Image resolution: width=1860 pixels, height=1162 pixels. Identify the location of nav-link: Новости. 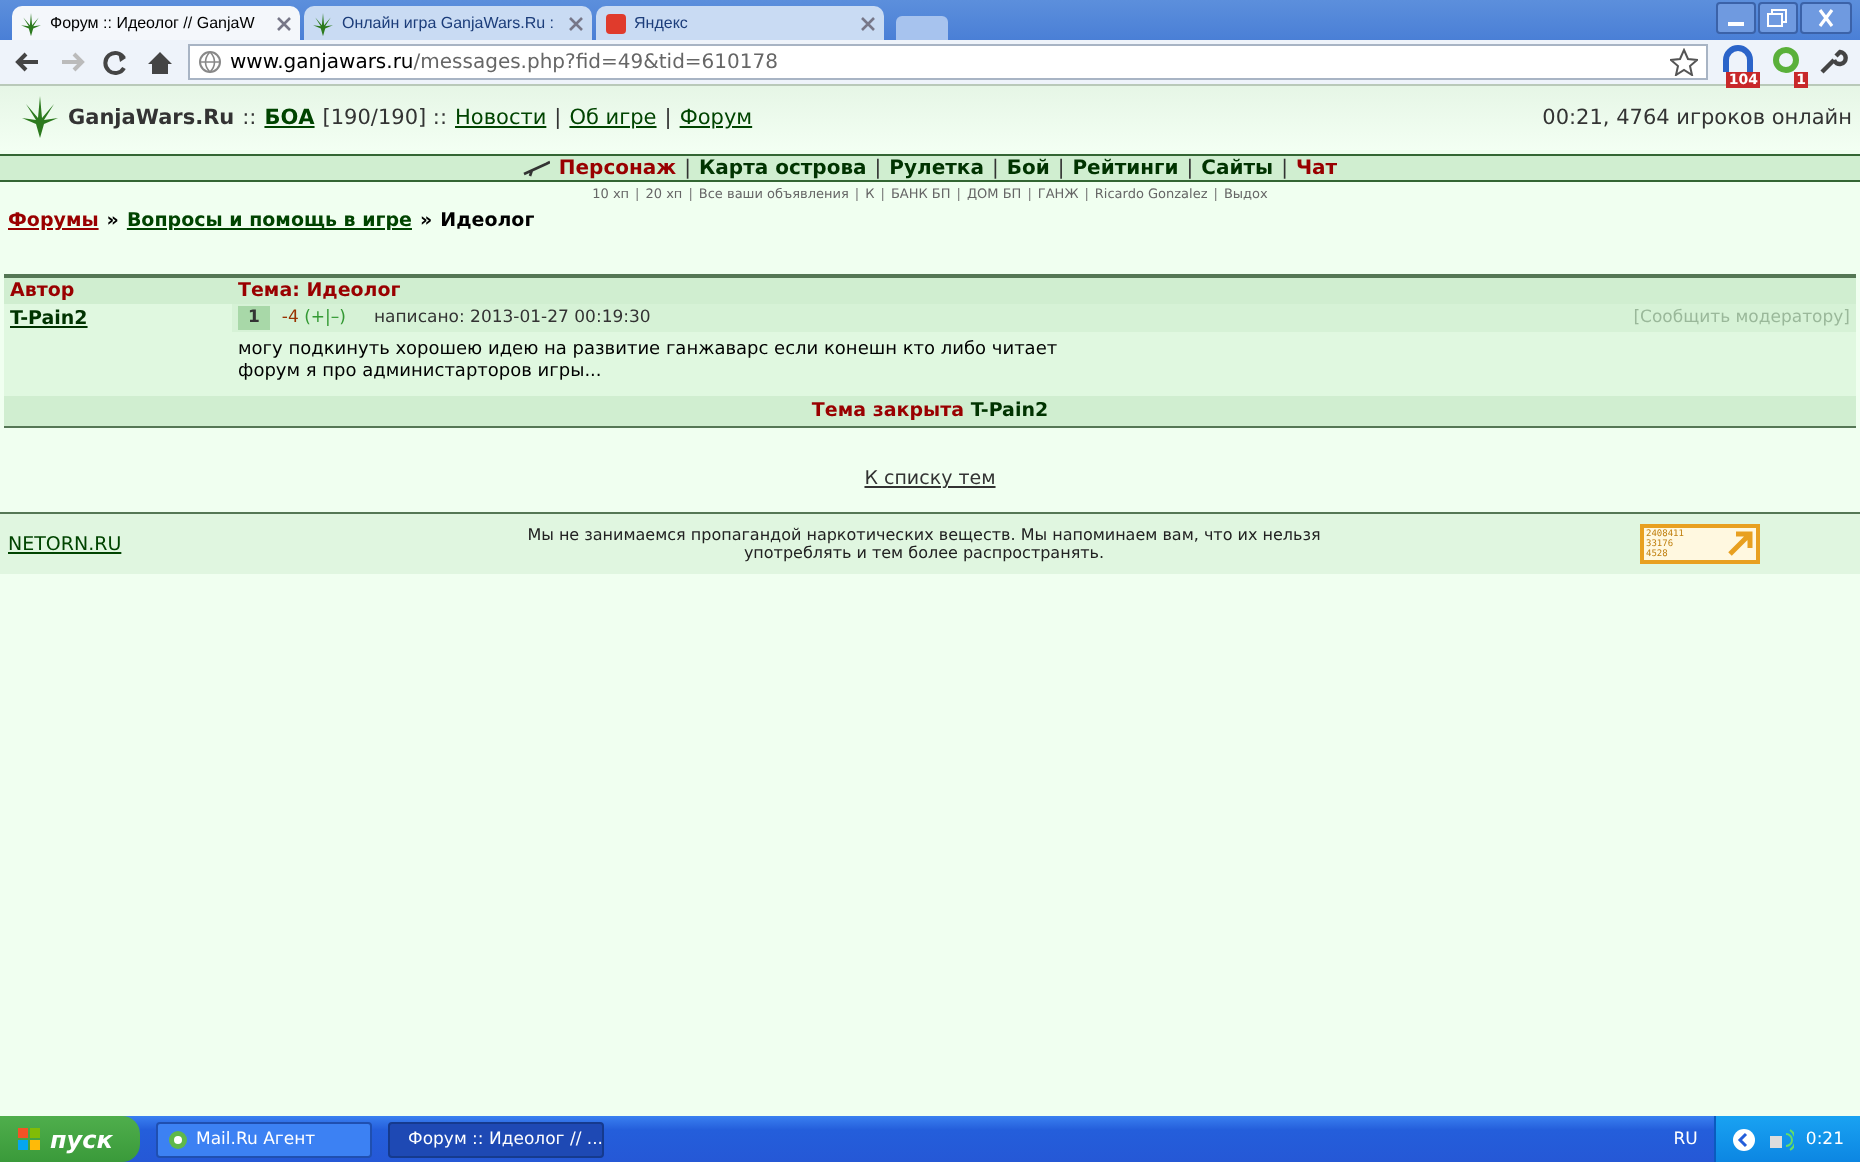
(501, 118).